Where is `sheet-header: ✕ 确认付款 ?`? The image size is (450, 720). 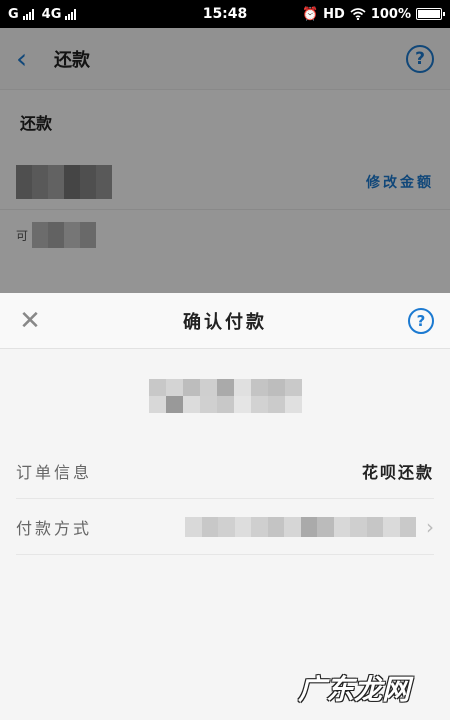
sheet-header: ✕ 确认付款 ? is located at coordinates (225, 321).